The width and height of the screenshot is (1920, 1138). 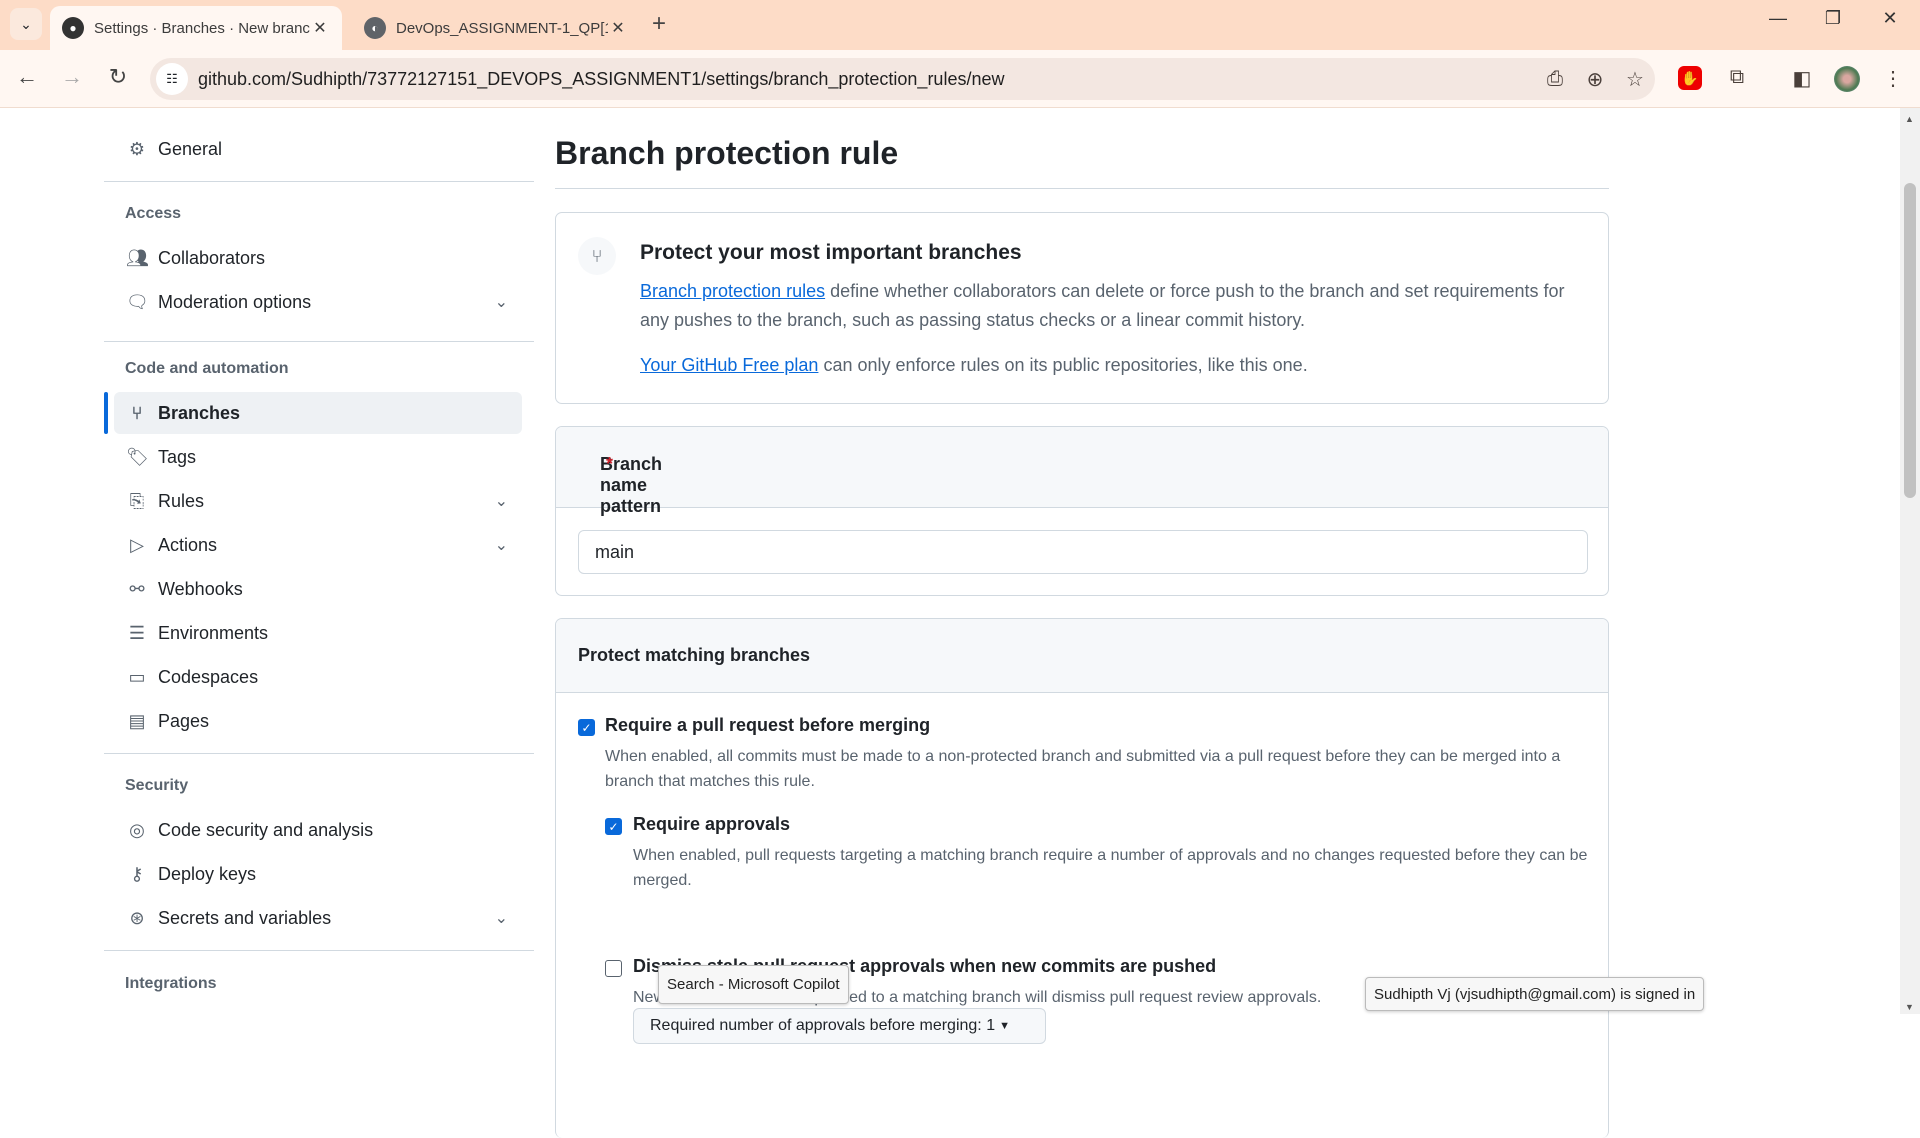 I want to click on sidebar-item-branches: ⑂ Branches, so click(x=318, y=413).